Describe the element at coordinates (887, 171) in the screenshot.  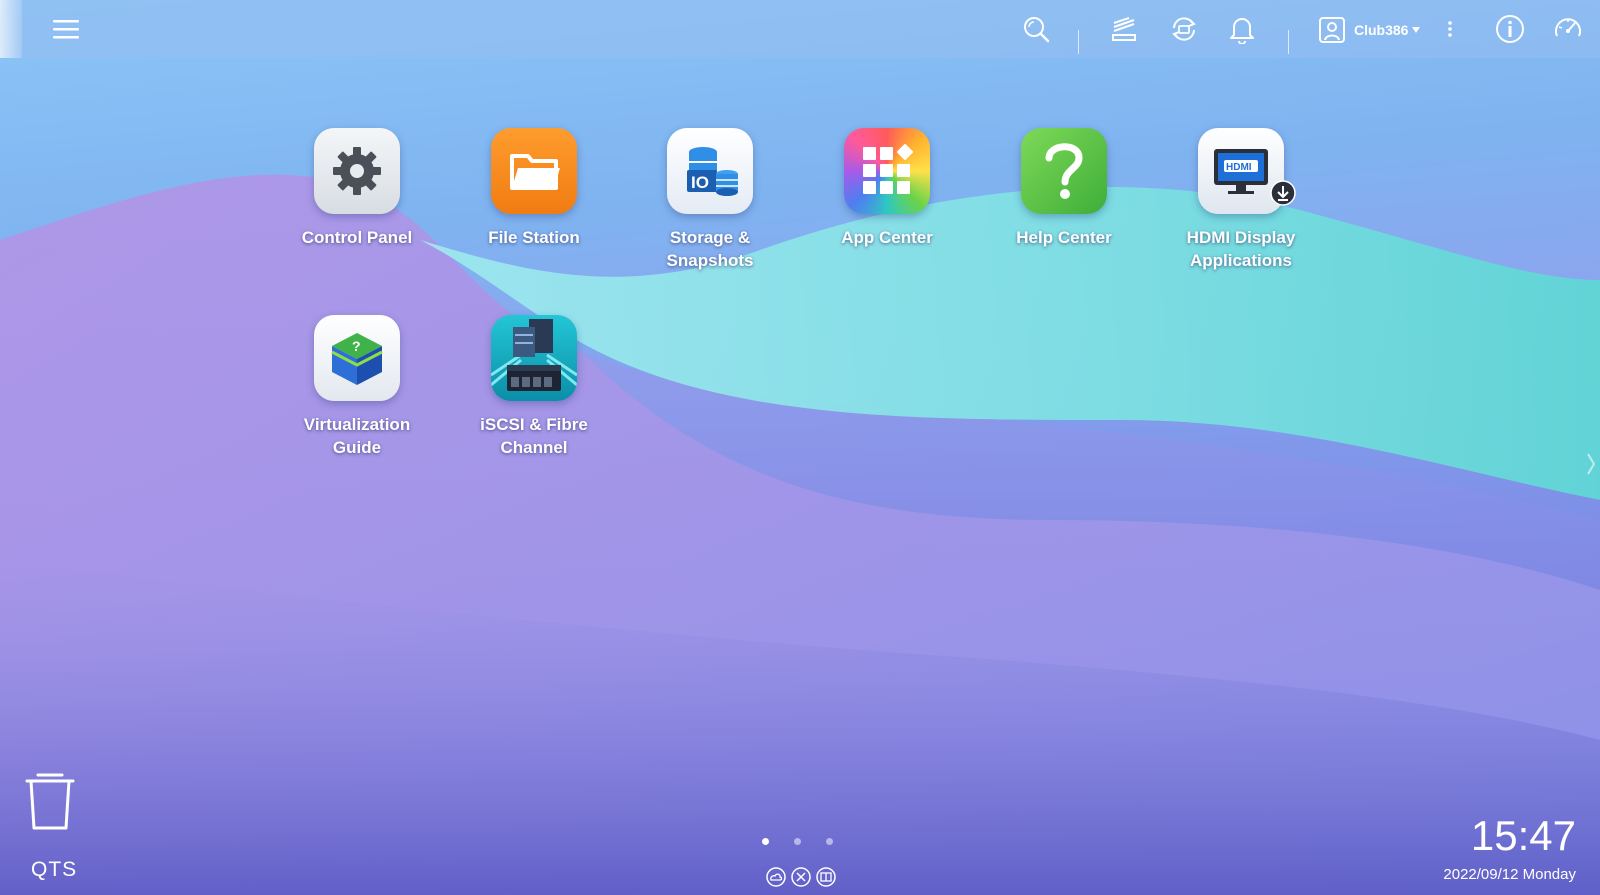
I see `app-grid-icon` at that location.